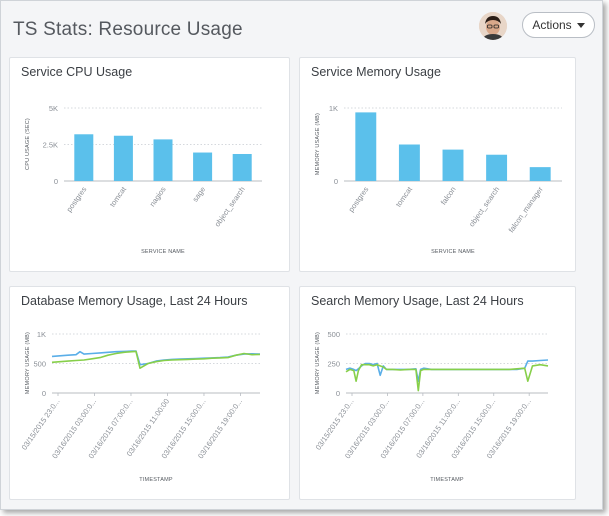 The width and height of the screenshot is (609, 516). I want to click on y-tick-label: 250, so click(333, 364).